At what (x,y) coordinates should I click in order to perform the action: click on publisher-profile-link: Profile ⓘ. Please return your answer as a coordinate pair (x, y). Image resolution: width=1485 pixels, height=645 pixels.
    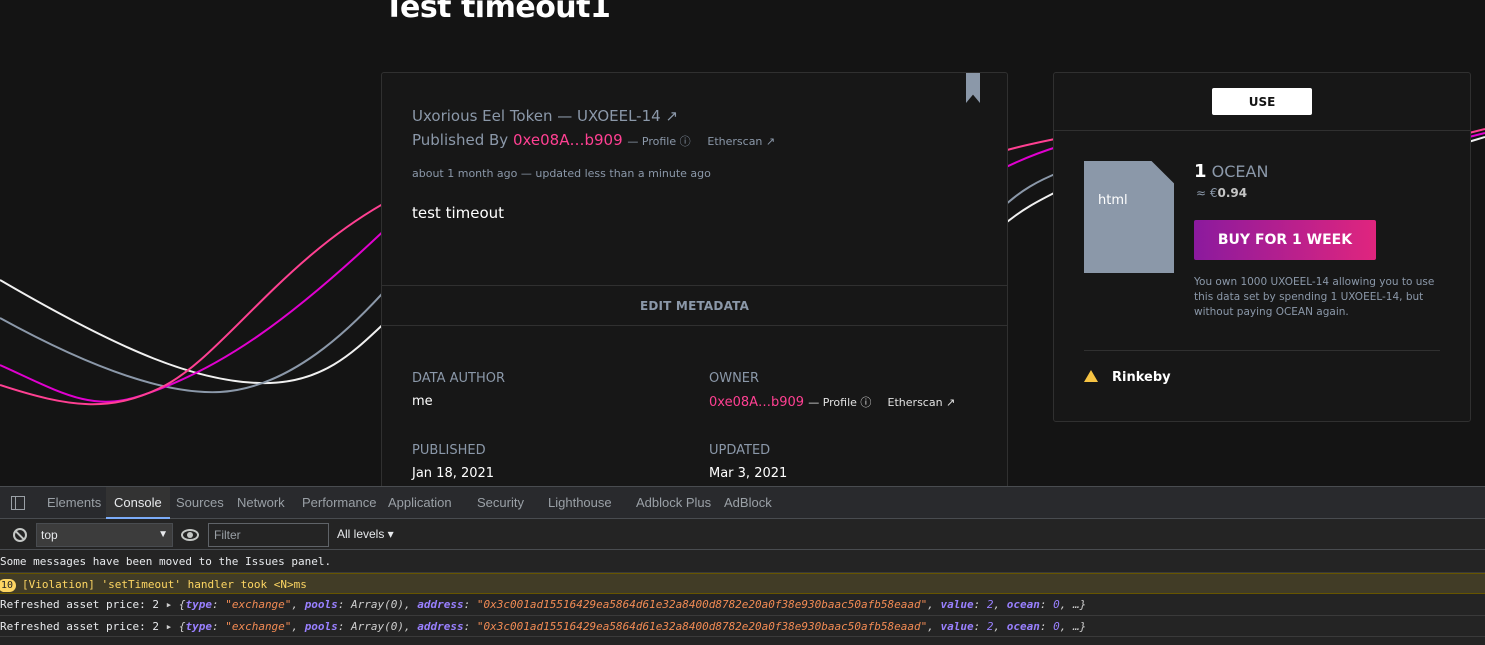
    Looking at the image, I should click on (666, 141).